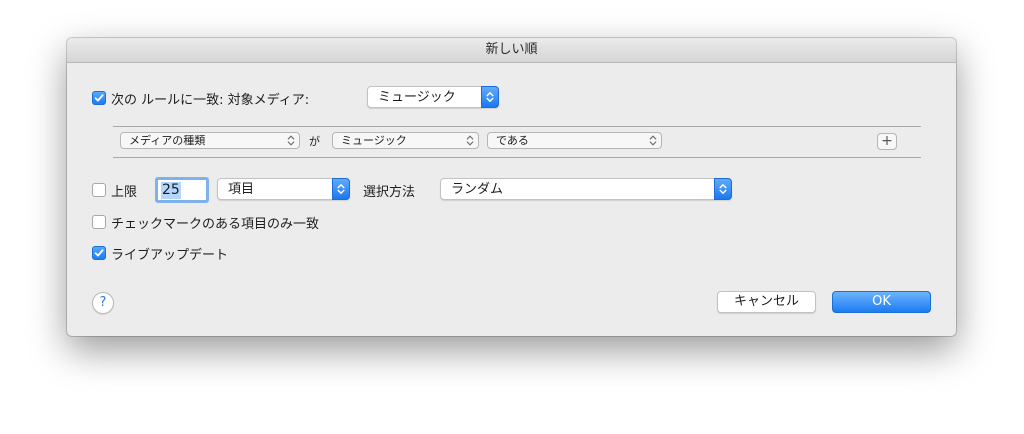 This screenshot has height=434, width=1024. I want to click on rule-field-popup: メディアの種類, so click(210, 140).